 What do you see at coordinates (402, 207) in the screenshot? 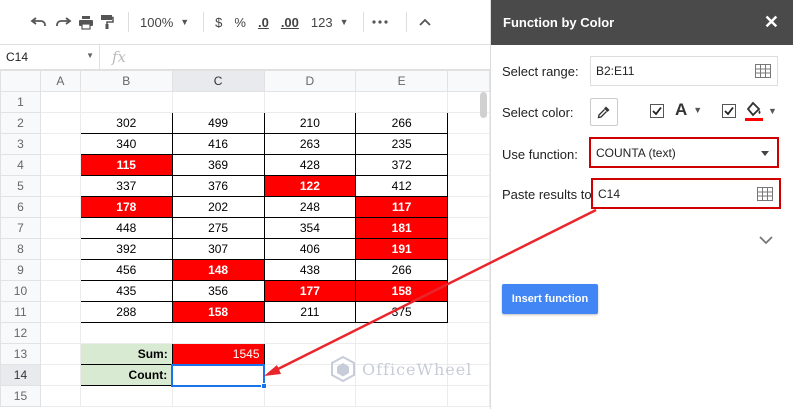
I see `red-data-cell: 117` at bounding box center [402, 207].